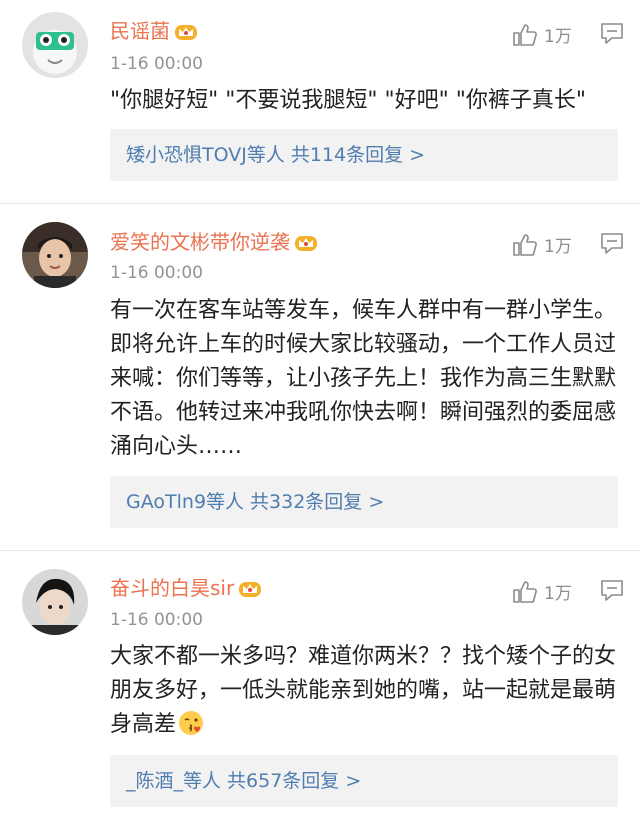 The width and height of the screenshot is (640, 821). Describe the element at coordinates (294, 781) in the screenshot. I see `reply-count: 共657条回复 >` at that location.